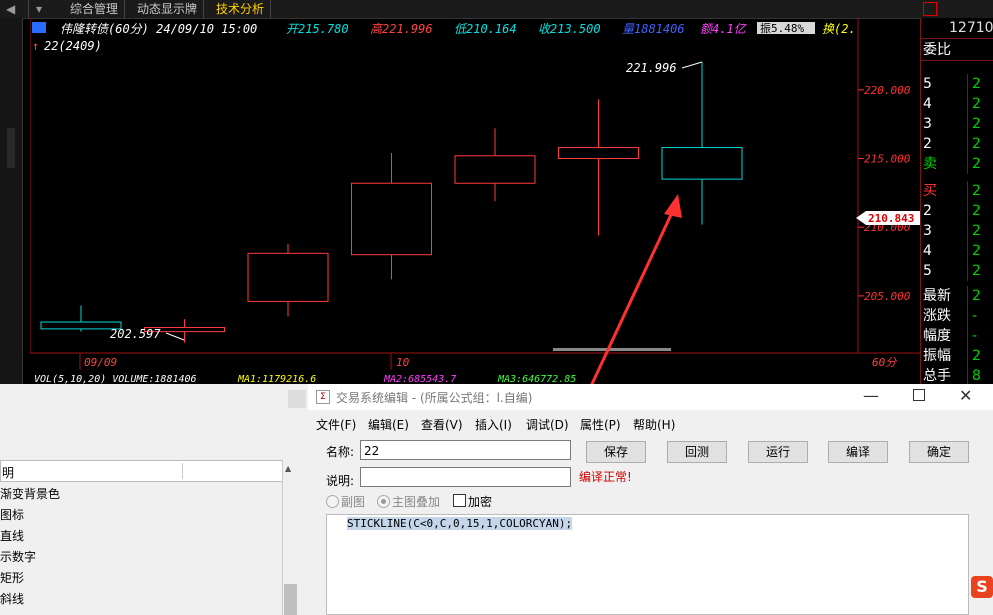  What do you see at coordinates (18, 557) in the screenshot?
I see `list-item: 示数字` at bounding box center [18, 557].